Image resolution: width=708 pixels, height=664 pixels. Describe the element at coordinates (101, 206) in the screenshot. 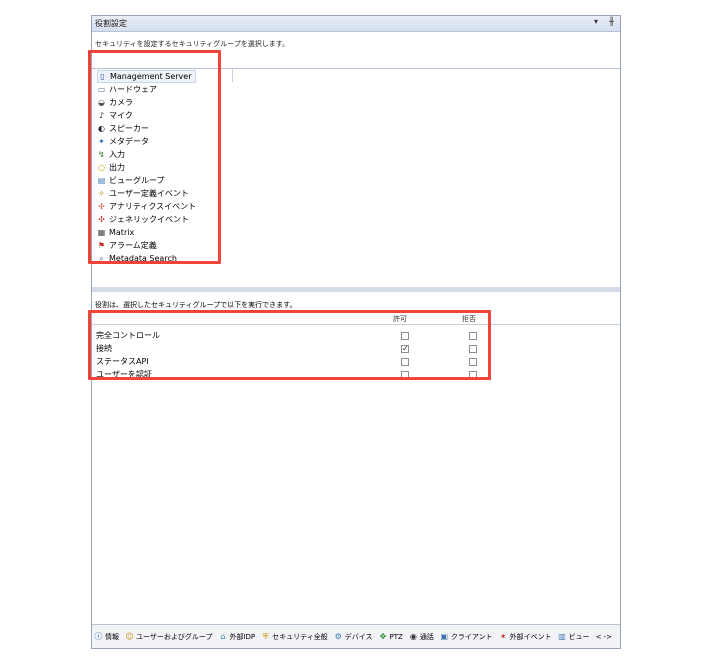

I see `analytics-event-icon: ✢` at that location.